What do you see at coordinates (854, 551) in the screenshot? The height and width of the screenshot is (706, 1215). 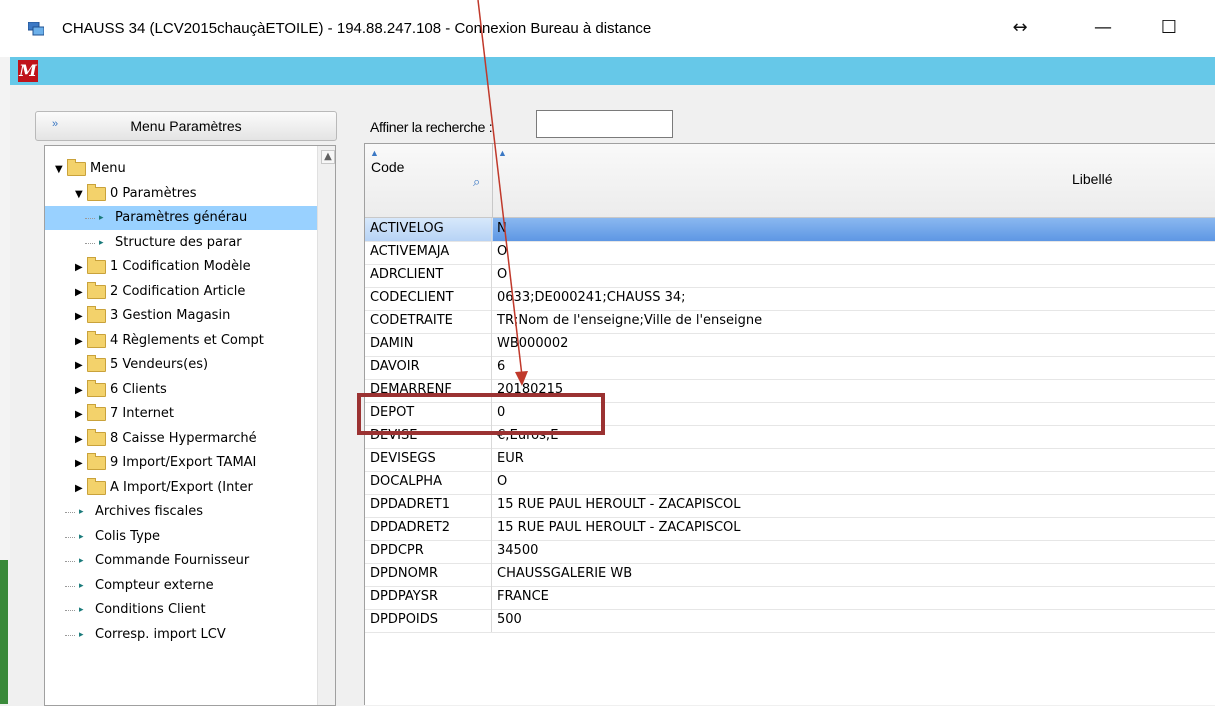 I see `cell-value: 34500` at bounding box center [854, 551].